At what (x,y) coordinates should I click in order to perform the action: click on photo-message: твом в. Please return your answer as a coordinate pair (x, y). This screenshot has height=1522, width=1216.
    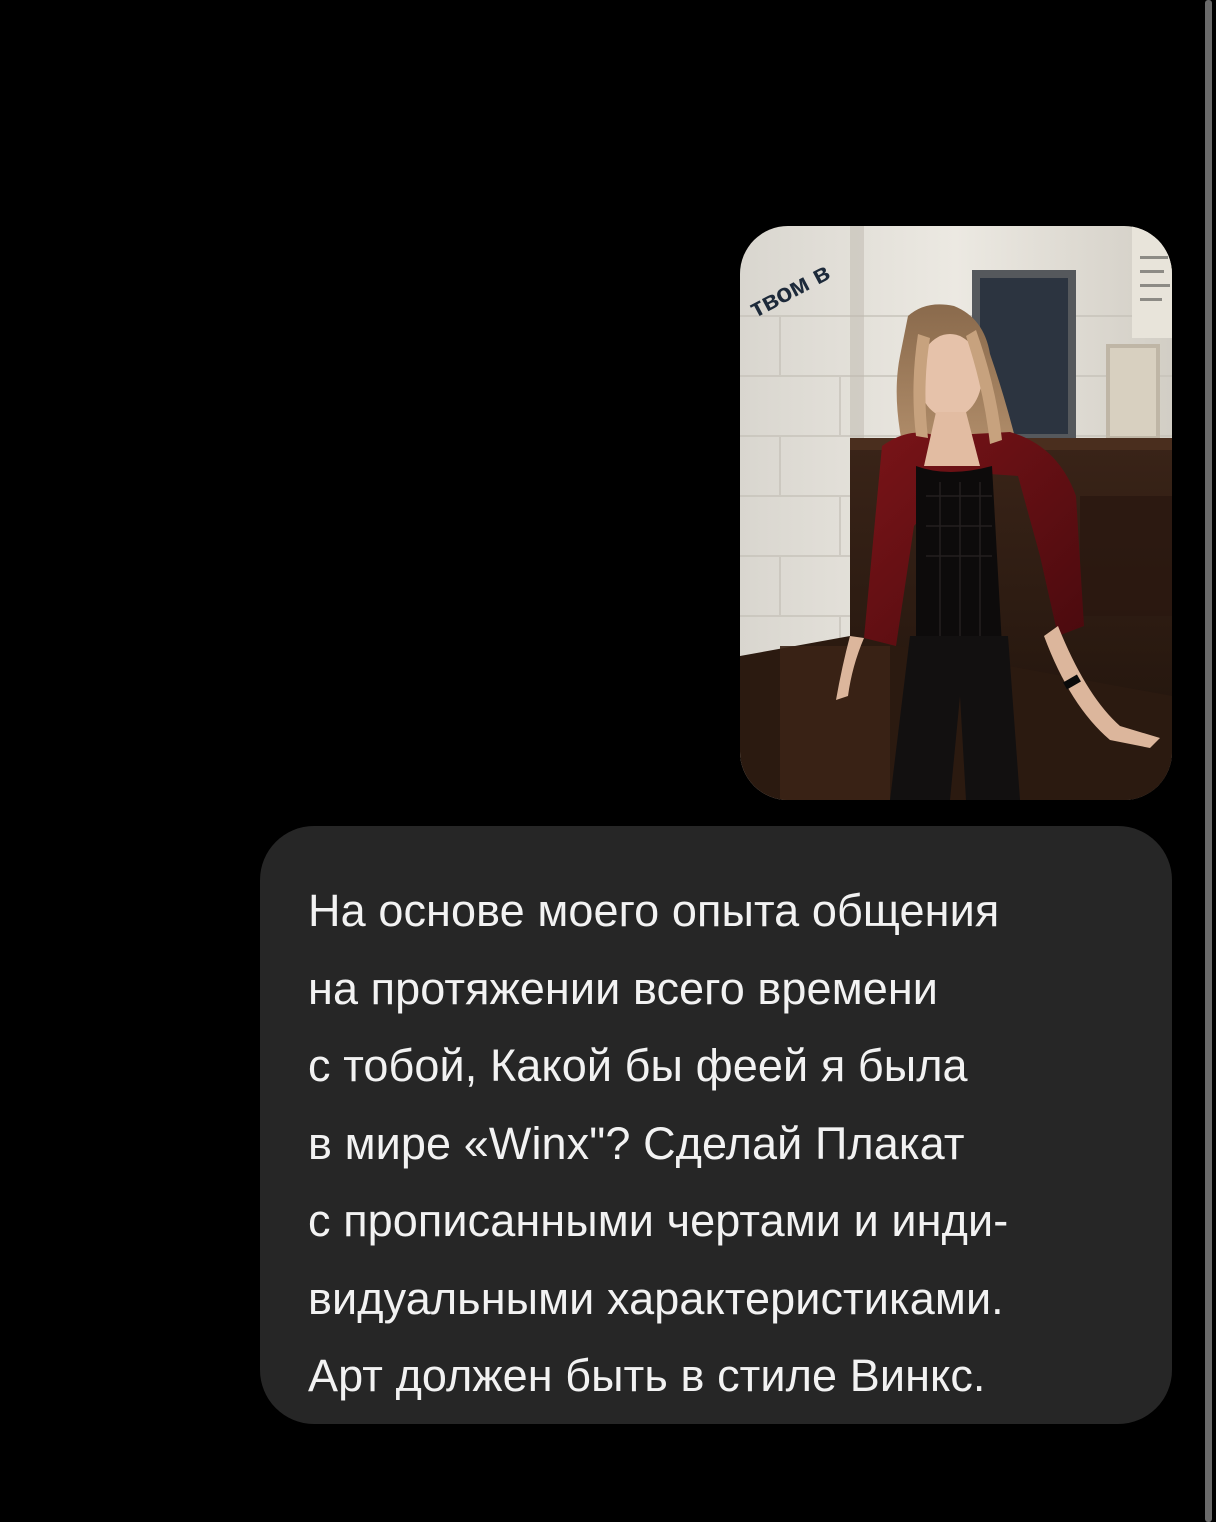
    Looking at the image, I should click on (956, 513).